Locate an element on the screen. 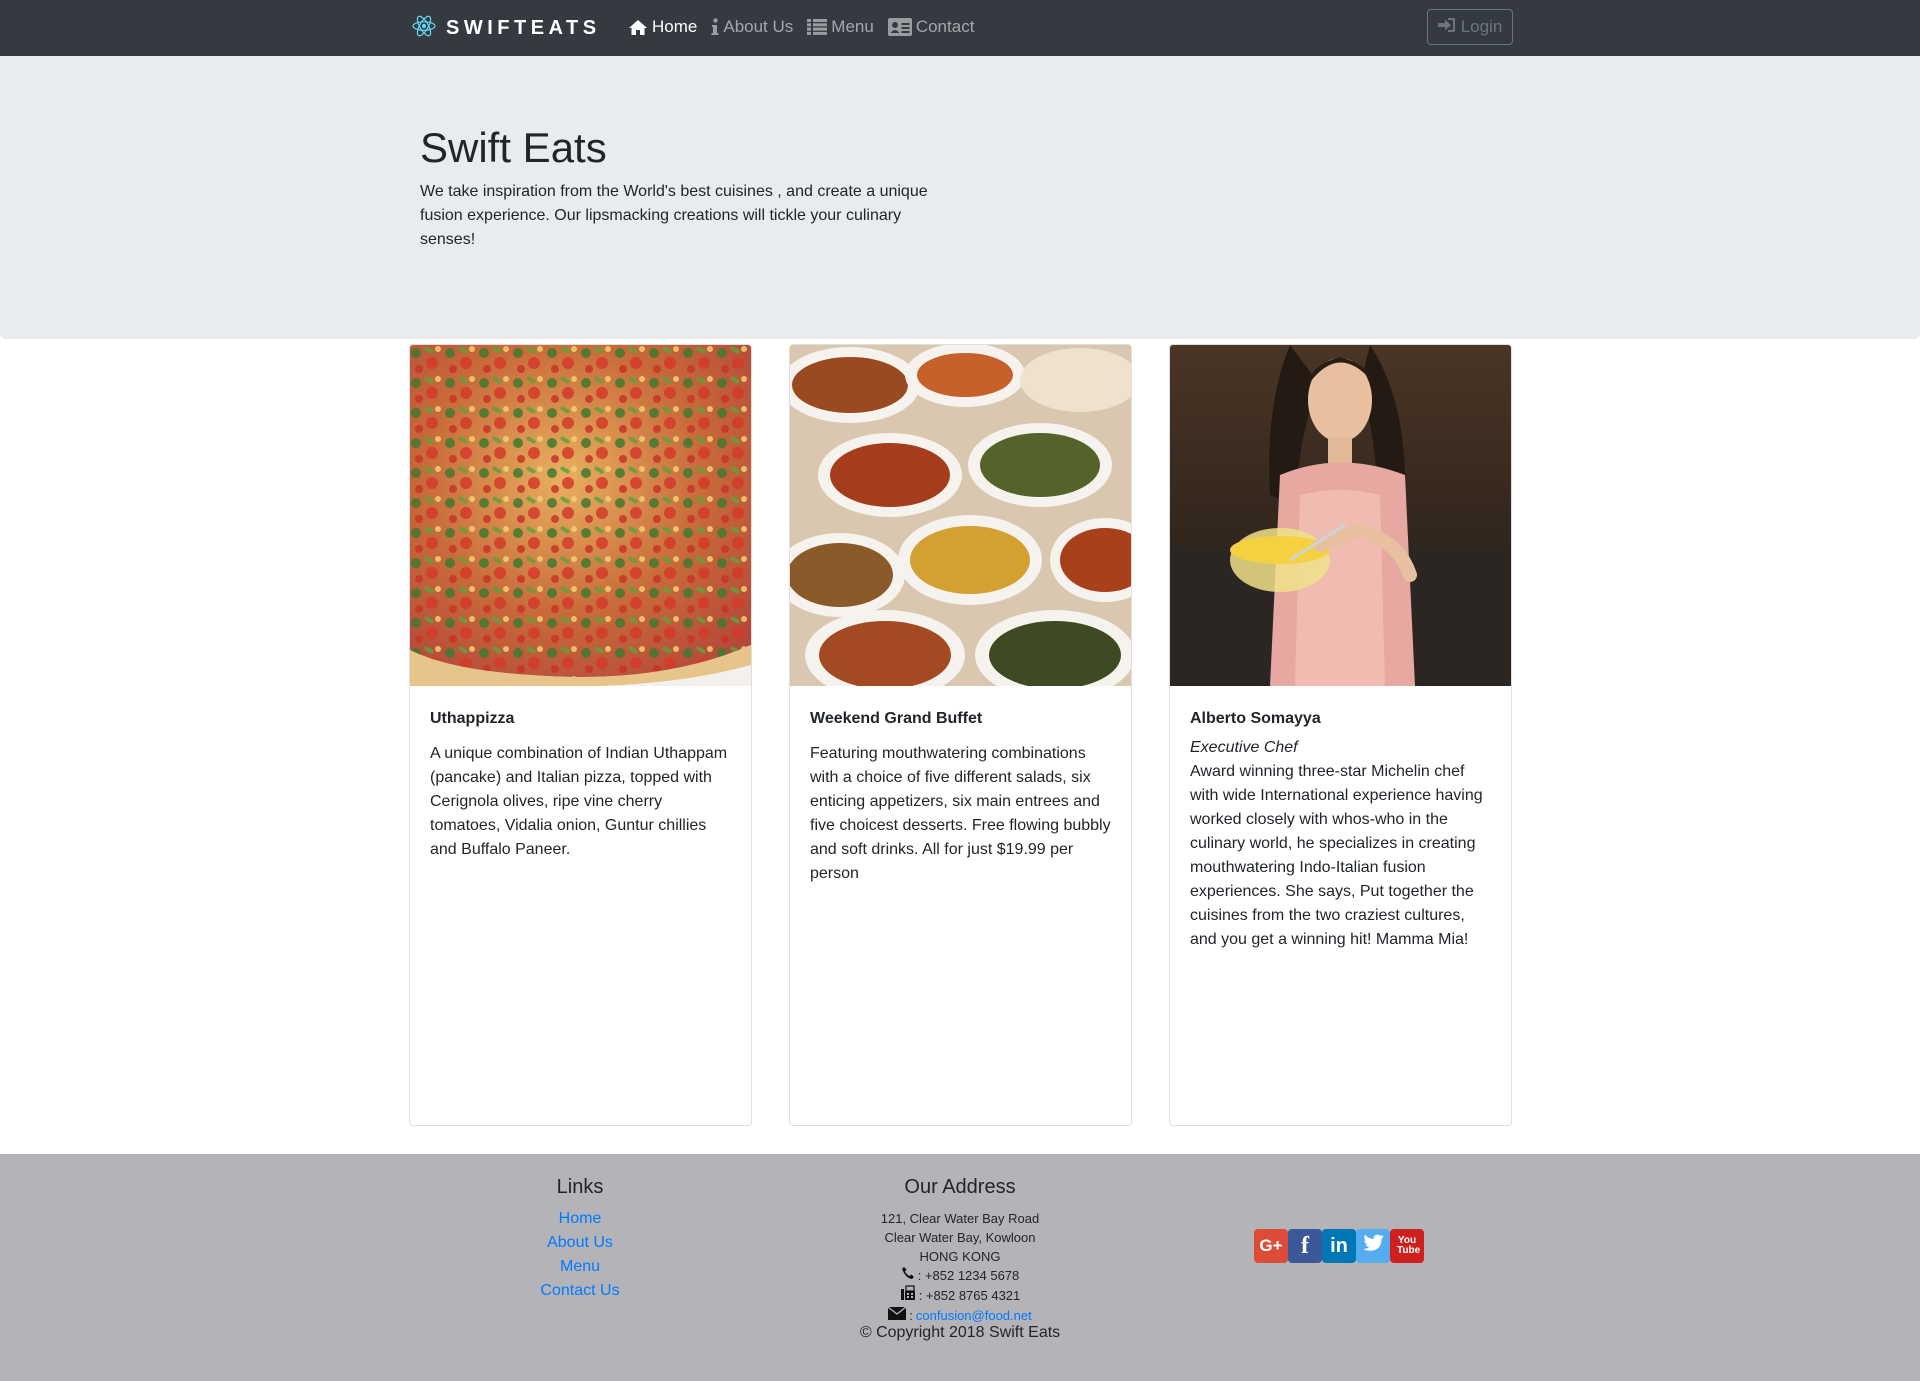 The width and height of the screenshot is (1920, 1381). google-plus-button: G+ is located at coordinates (1271, 1246).